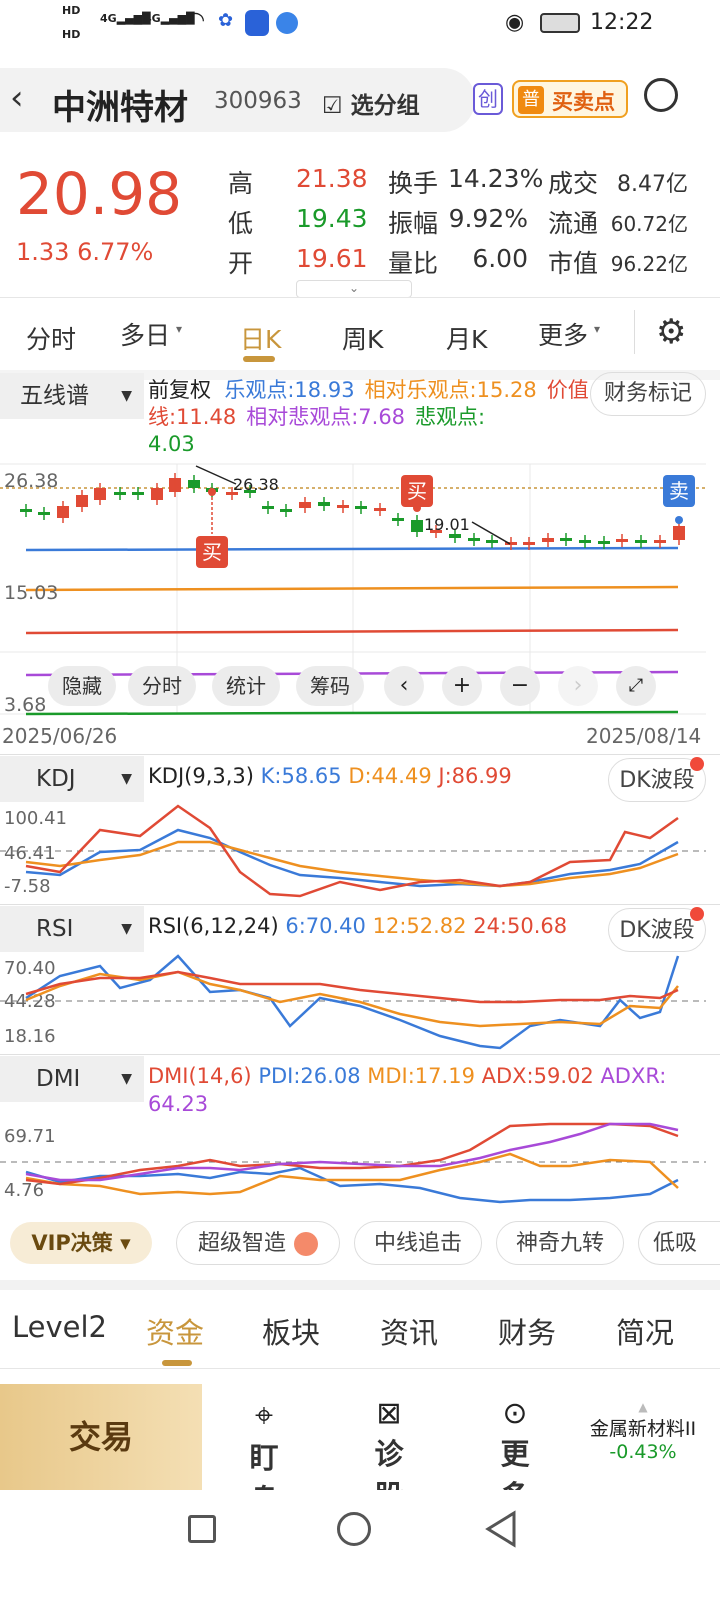  I want to click on trade-button: 交易, so click(101, 1437).